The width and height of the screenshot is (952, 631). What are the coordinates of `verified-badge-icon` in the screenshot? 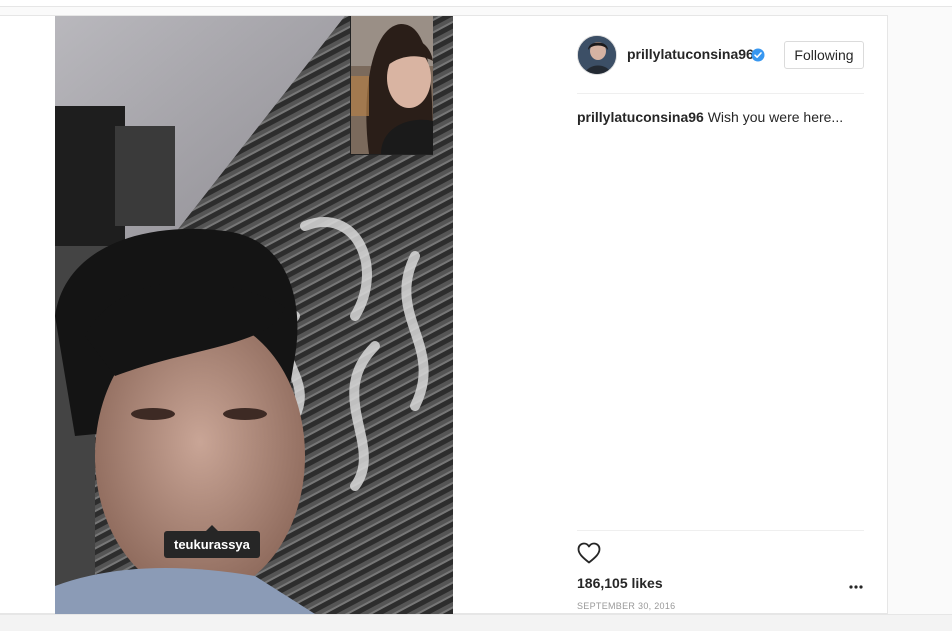 It's located at (758, 55).